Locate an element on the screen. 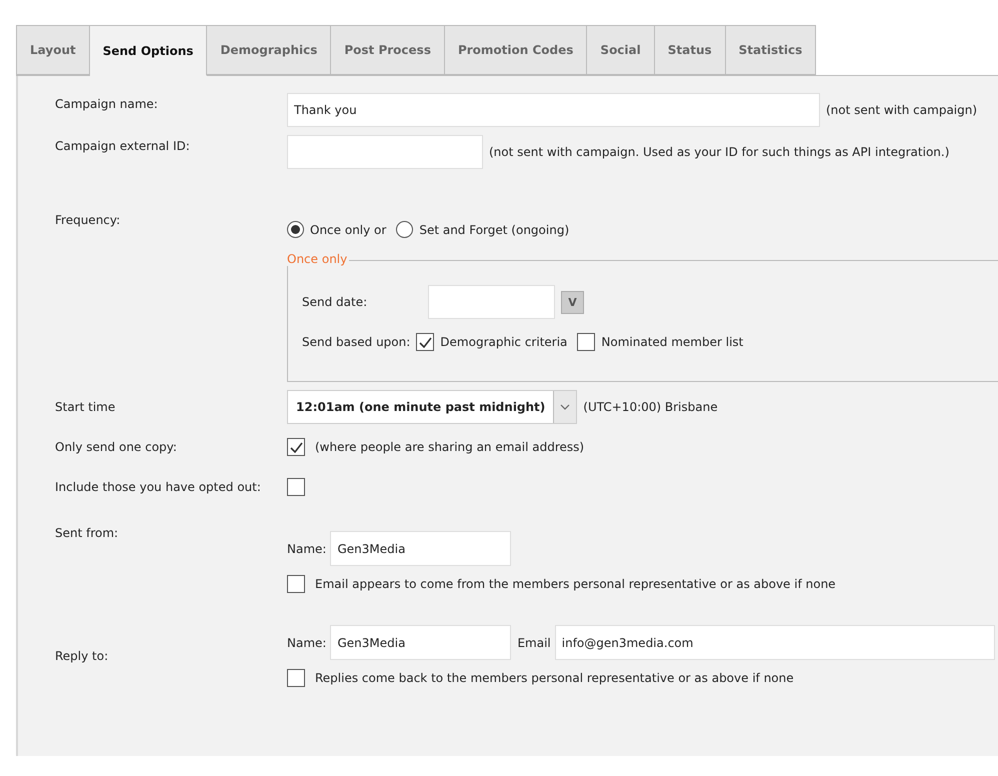 This screenshot has width=998, height=776. send-date-field is located at coordinates (491, 302).